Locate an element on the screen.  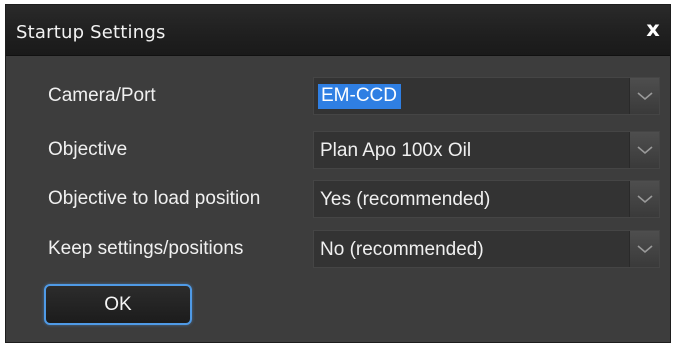
dialog-title: Startup Settings is located at coordinates (91, 32).